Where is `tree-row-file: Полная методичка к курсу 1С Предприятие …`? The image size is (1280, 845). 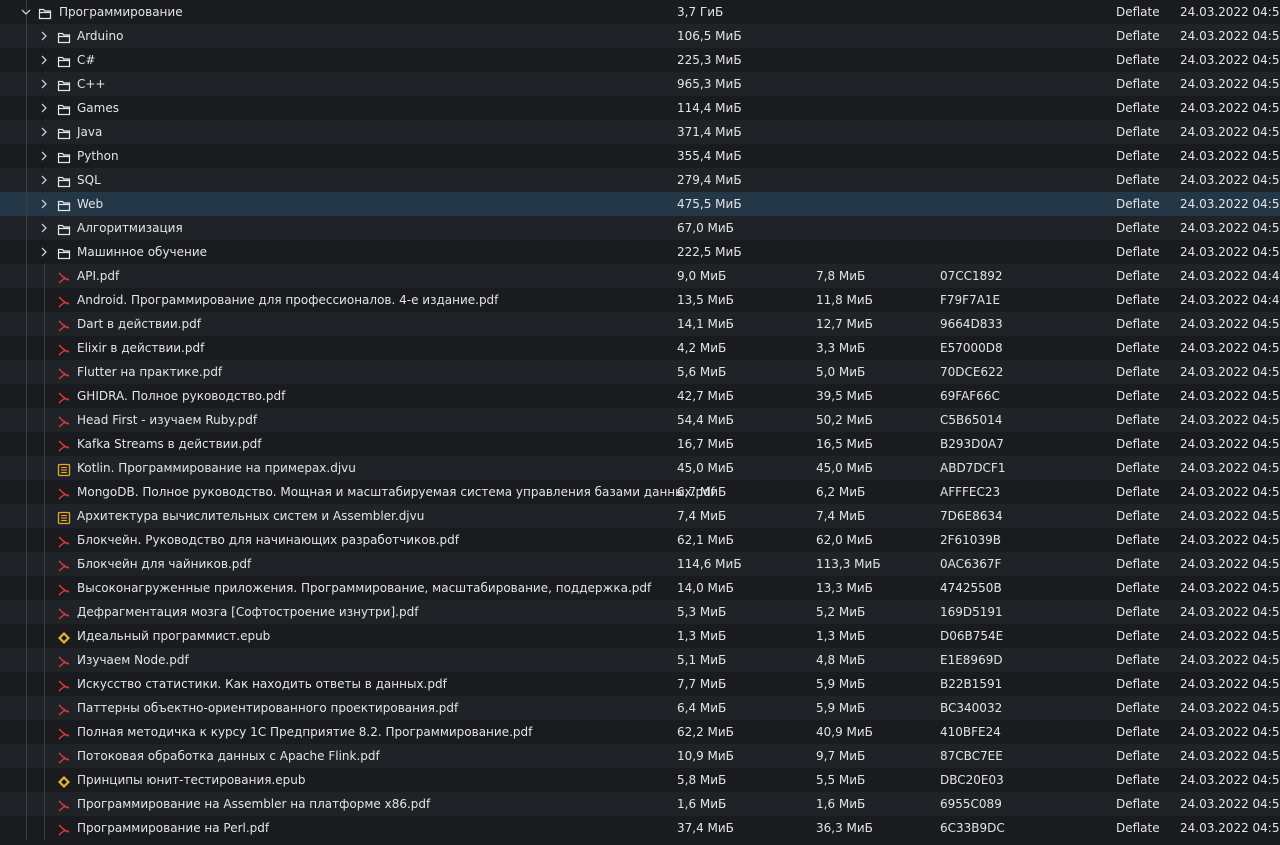
tree-row-file: Полная методичка к курсу 1С Предприятие … is located at coordinates (640, 732).